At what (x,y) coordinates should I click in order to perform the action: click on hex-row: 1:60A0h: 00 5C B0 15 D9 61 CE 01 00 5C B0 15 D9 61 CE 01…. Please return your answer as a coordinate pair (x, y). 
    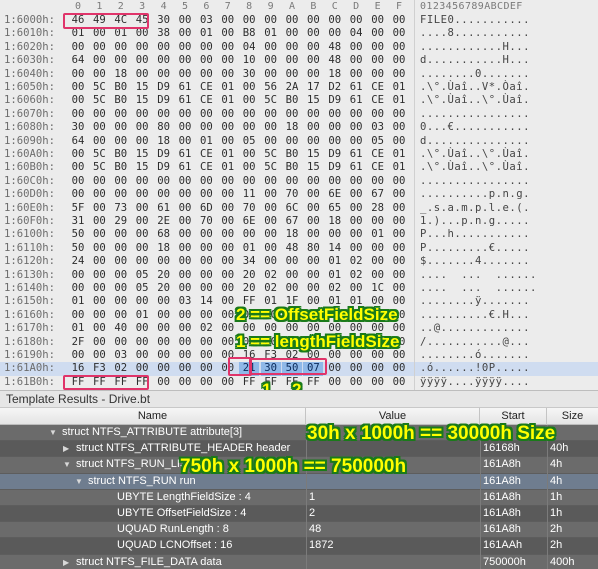
    Looking at the image, I should click on (299, 154).